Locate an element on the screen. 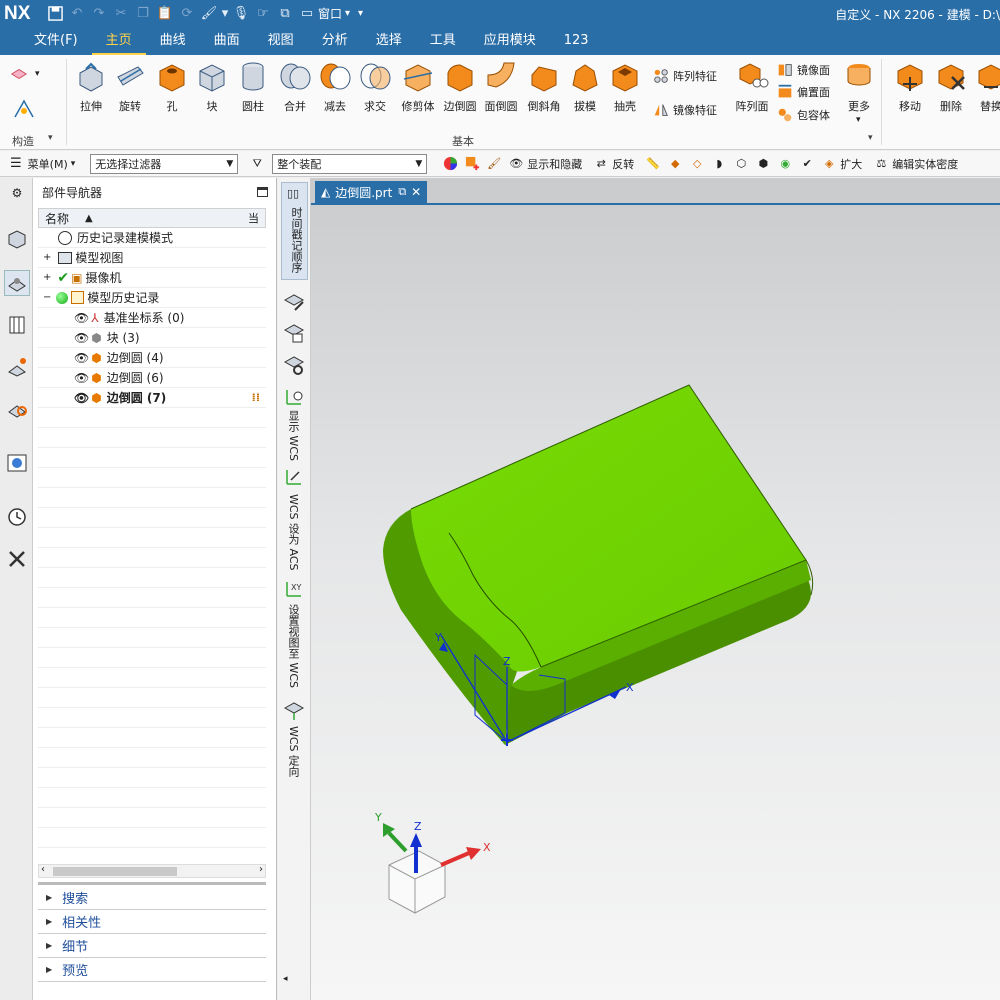 Image resolution: width=1000 pixels, height=1000 pixels. expand-toggle-icon: + is located at coordinates (47, 257).